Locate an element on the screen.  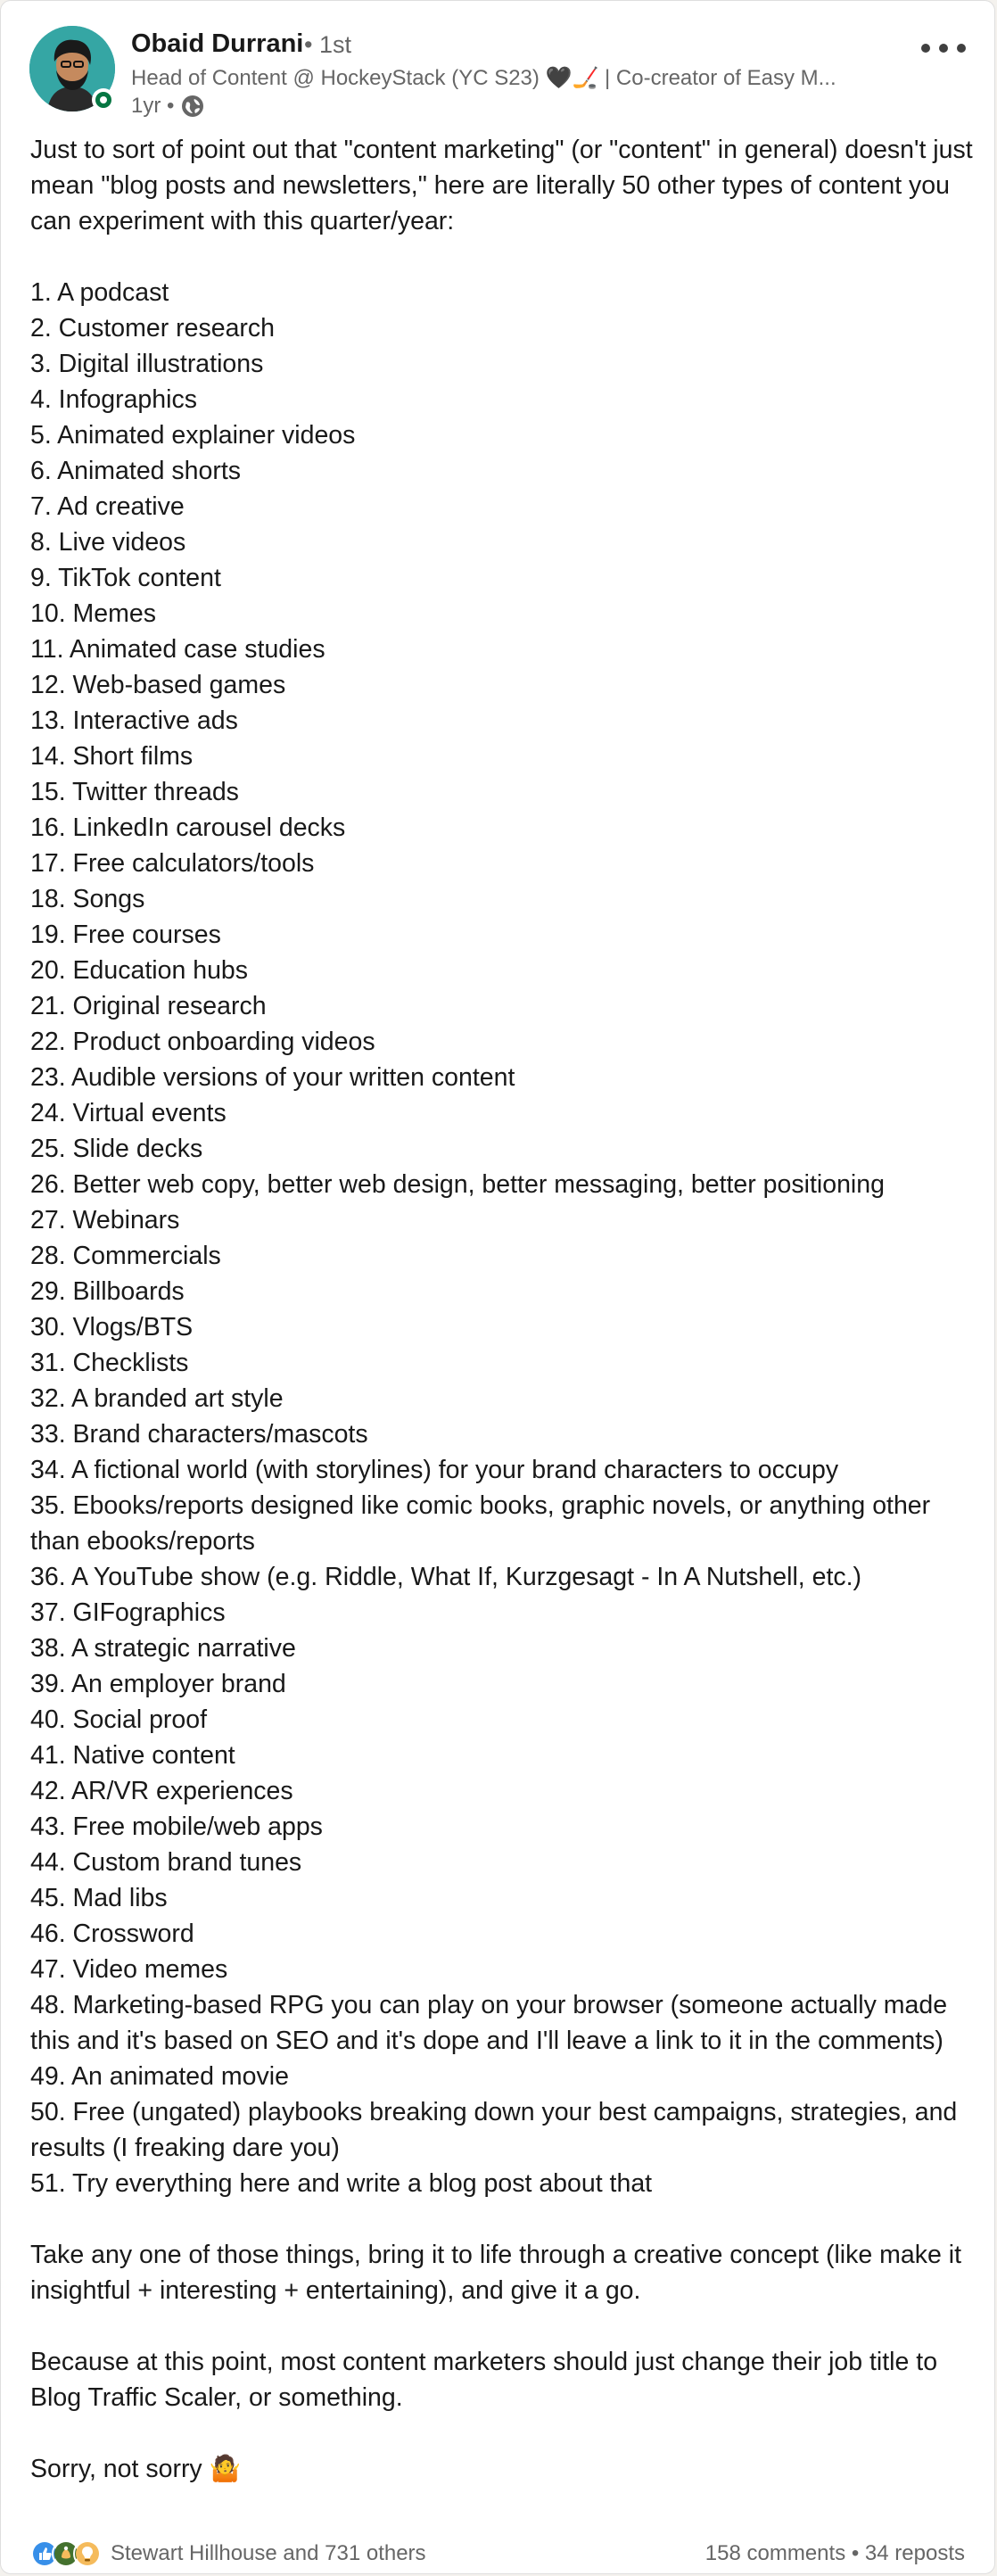
list-item: 42. AR/VR experiences is located at coordinates (161, 1791).